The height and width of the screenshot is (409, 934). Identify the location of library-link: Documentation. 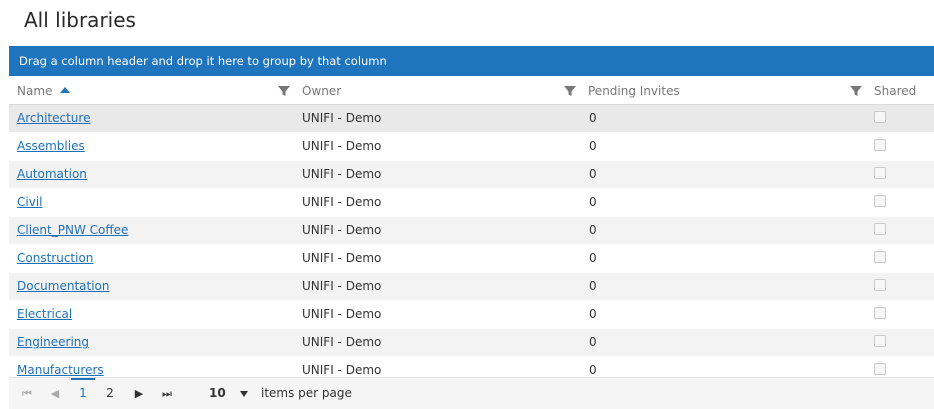
(63, 286).